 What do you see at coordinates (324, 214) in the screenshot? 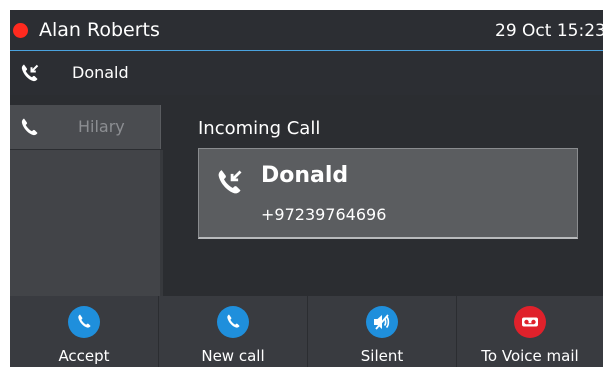
I see `caller-number: +97239764696` at bounding box center [324, 214].